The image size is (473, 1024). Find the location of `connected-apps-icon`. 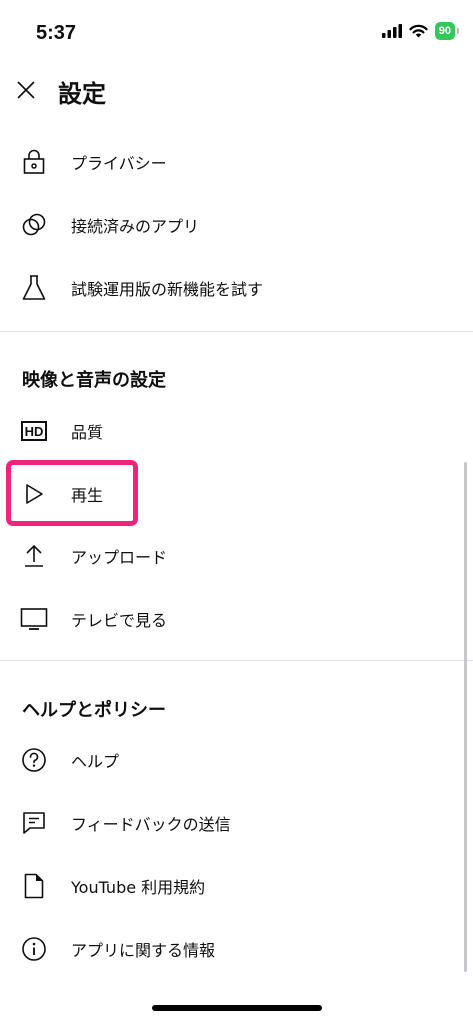

connected-apps-icon is located at coordinates (34, 225).